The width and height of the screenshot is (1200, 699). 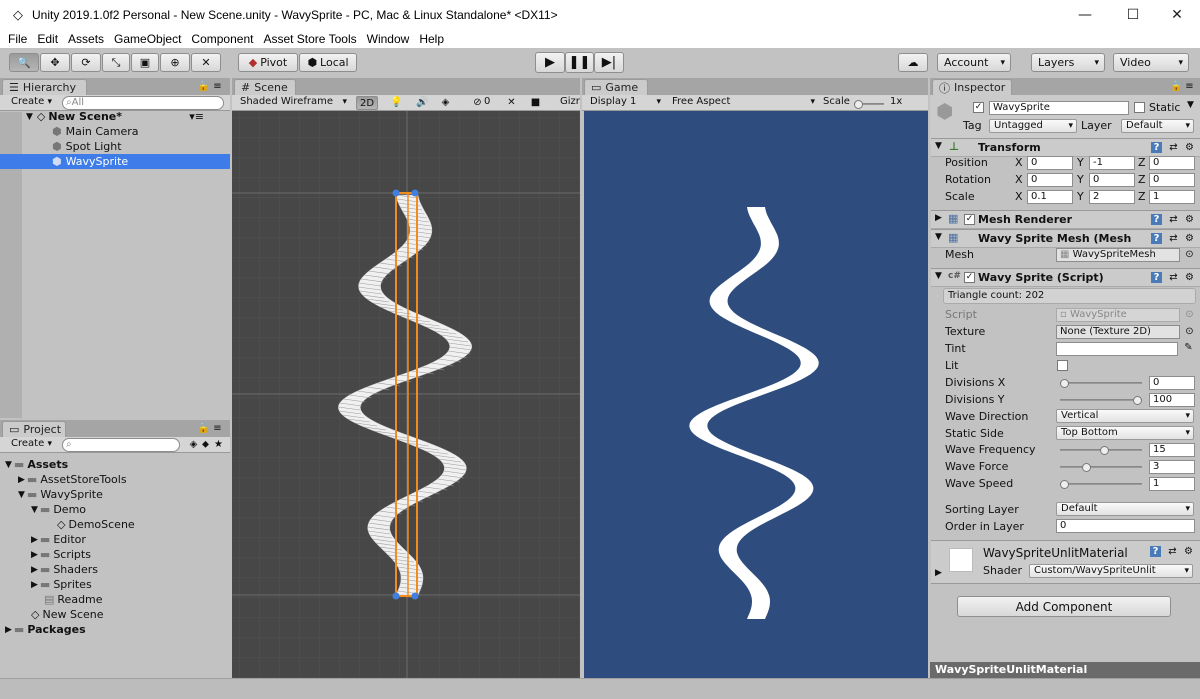 What do you see at coordinates (67, 614) in the screenshot?
I see `project-tree-item: ◇ New Scene` at bounding box center [67, 614].